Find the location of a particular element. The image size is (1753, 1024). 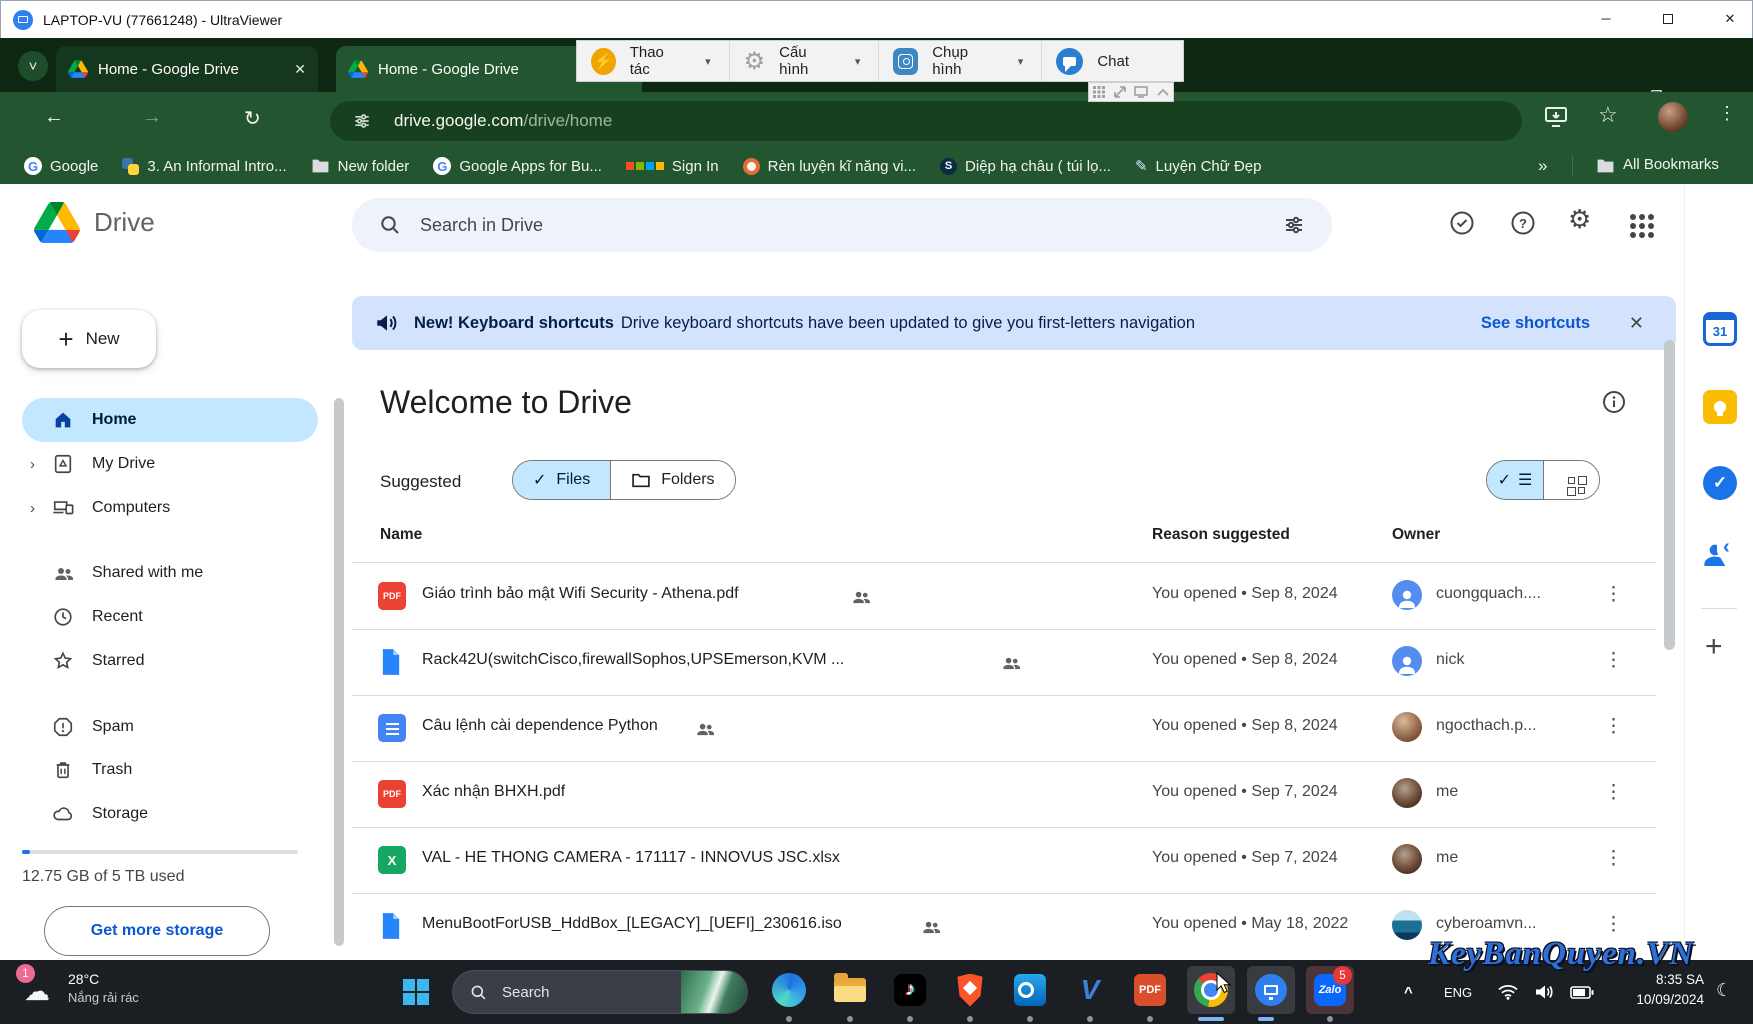

taskbar-app-tiktok: ♪ is located at coordinates (910, 990).